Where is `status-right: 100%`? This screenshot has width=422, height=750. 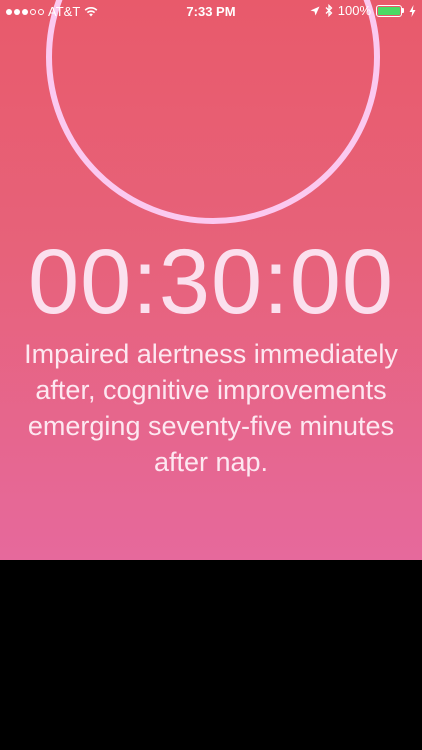 status-right: 100% is located at coordinates (363, 10).